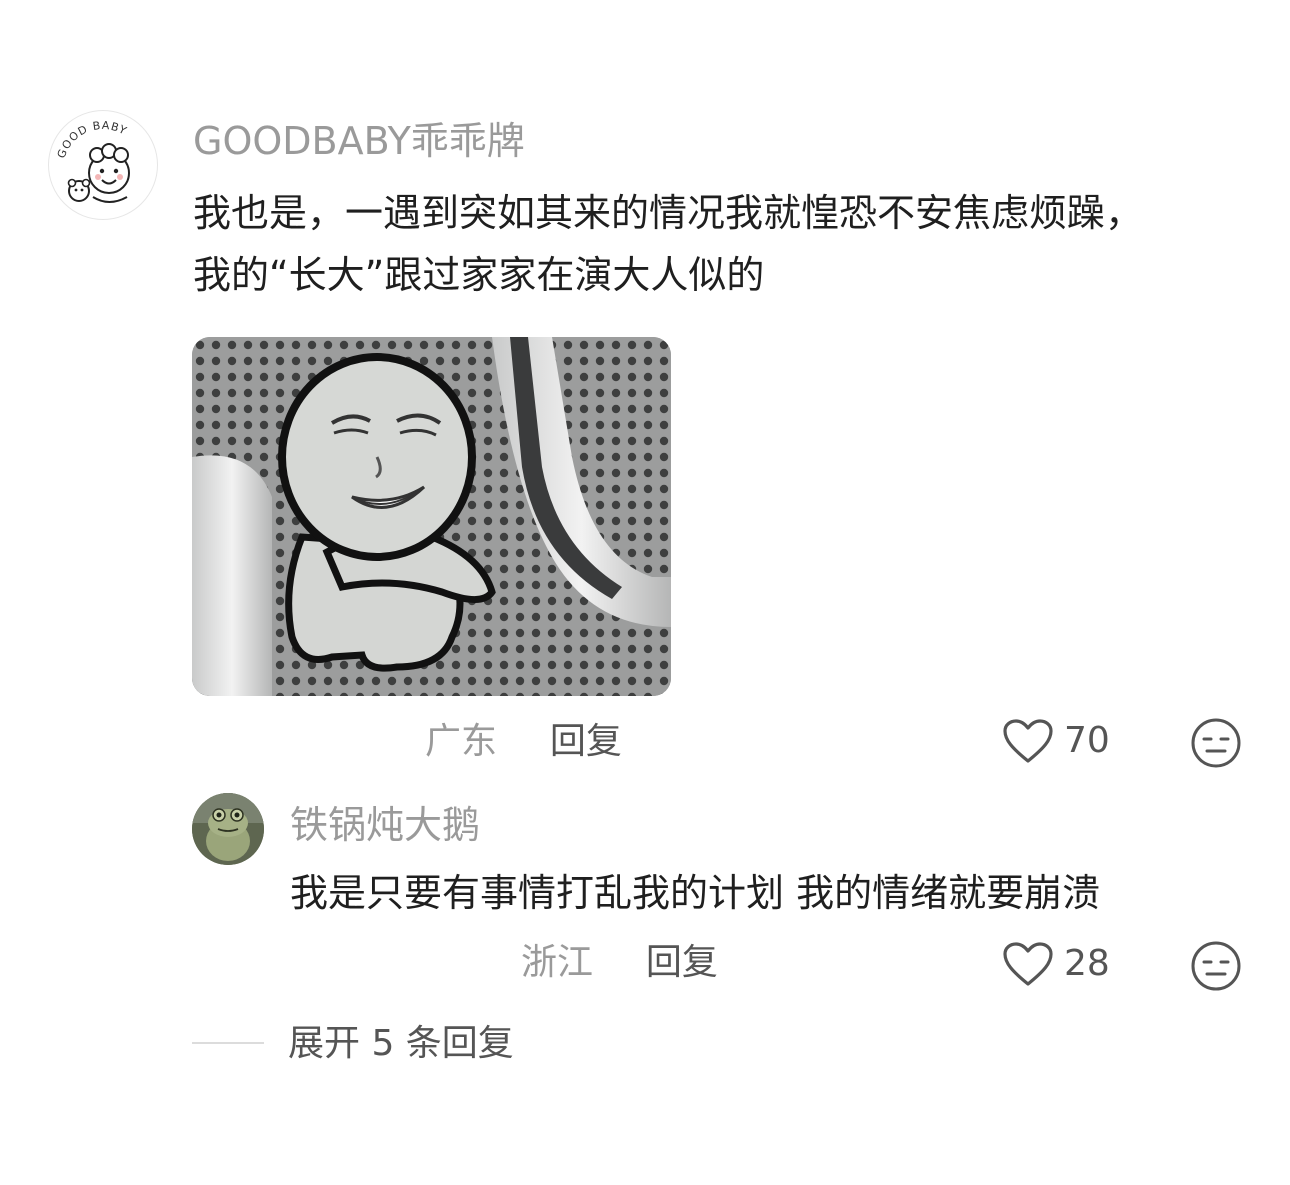  Describe the element at coordinates (523, 742) in the screenshot. I see `comment-meta: 广东 回复` at that location.